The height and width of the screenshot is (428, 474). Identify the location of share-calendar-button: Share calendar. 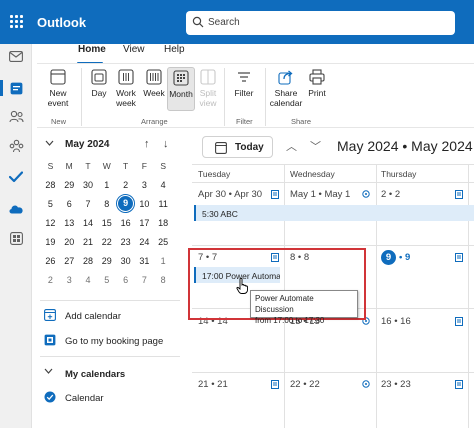
(286, 88).